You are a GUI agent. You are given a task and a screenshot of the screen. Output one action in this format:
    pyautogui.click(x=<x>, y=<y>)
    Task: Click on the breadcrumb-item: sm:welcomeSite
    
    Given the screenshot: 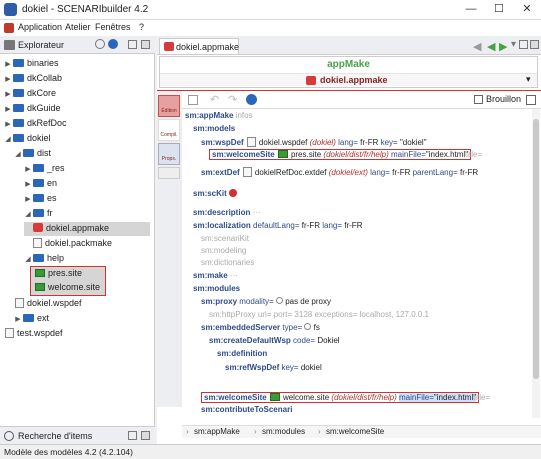 What is the action you would take?
    pyautogui.click(x=355, y=431)
    